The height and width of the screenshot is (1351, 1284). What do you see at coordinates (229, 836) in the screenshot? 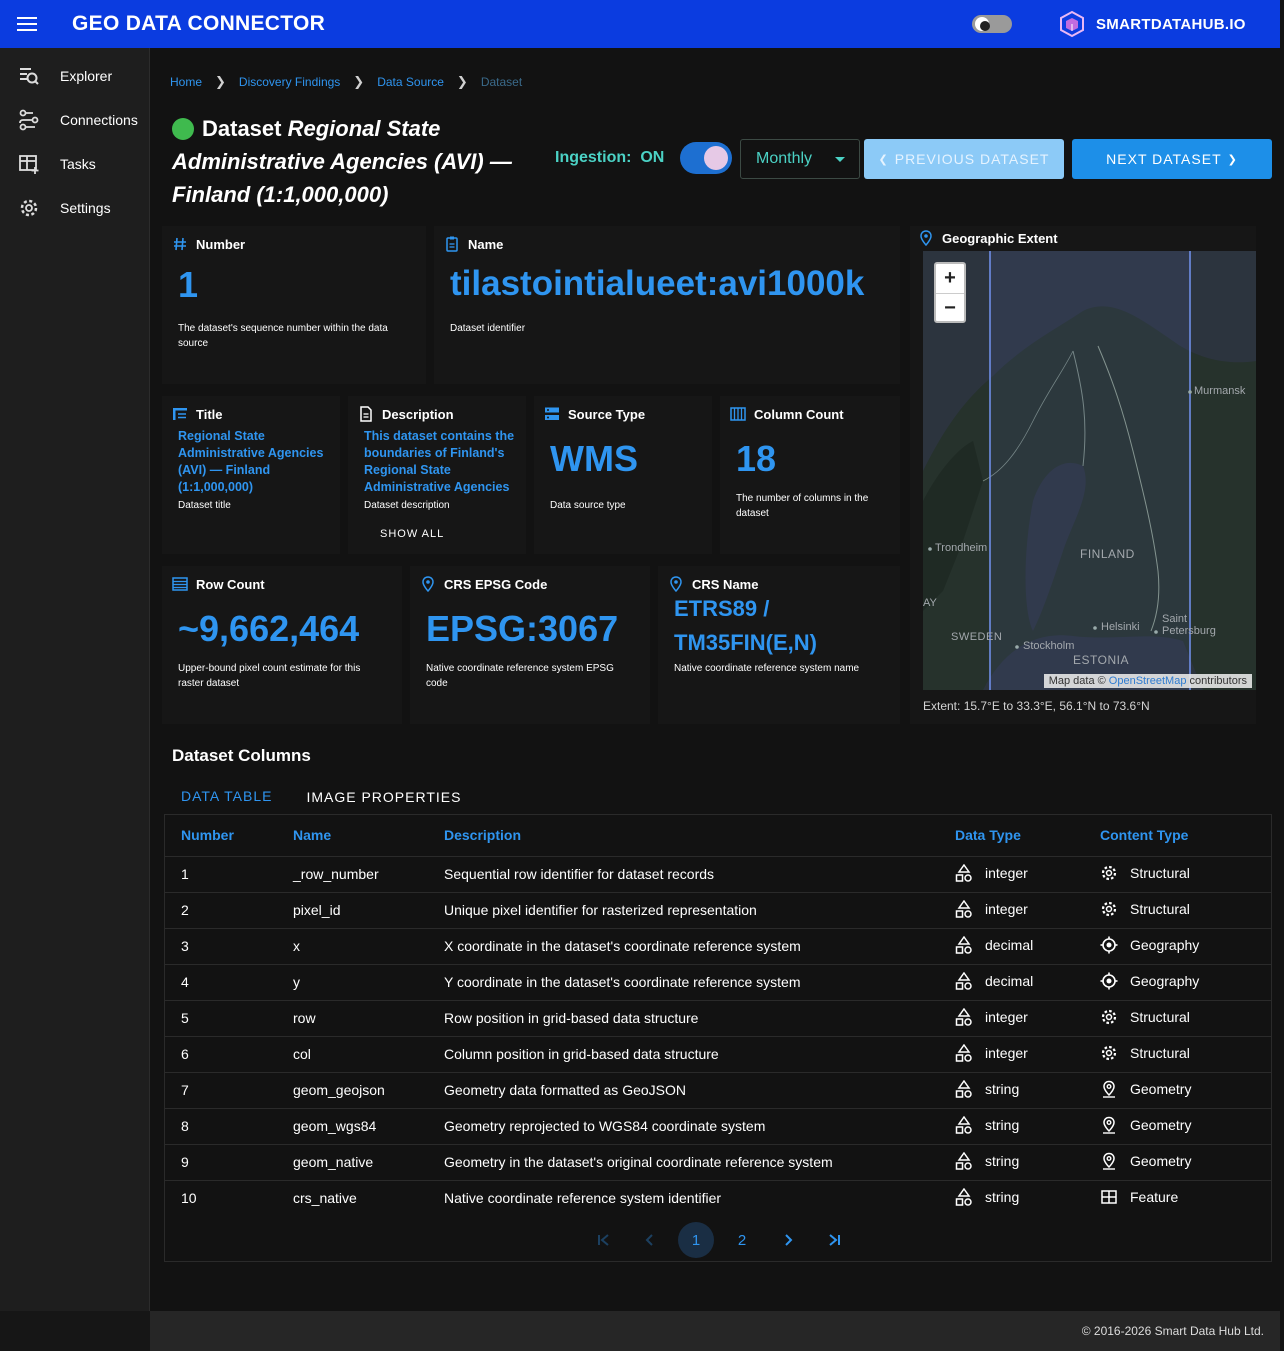
I see `column-header-number: Number` at bounding box center [229, 836].